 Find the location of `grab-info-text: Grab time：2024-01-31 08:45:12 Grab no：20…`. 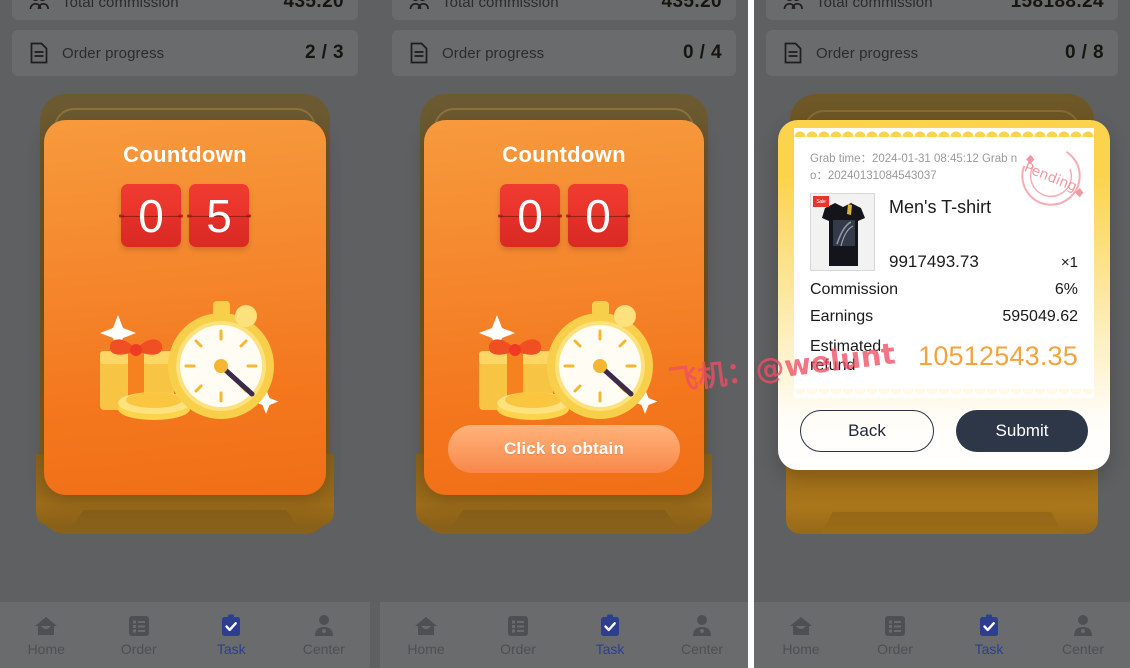

grab-info-text: Grab time：2024-01-31 08:45:12 Grab no：20… is located at coordinates (914, 167).